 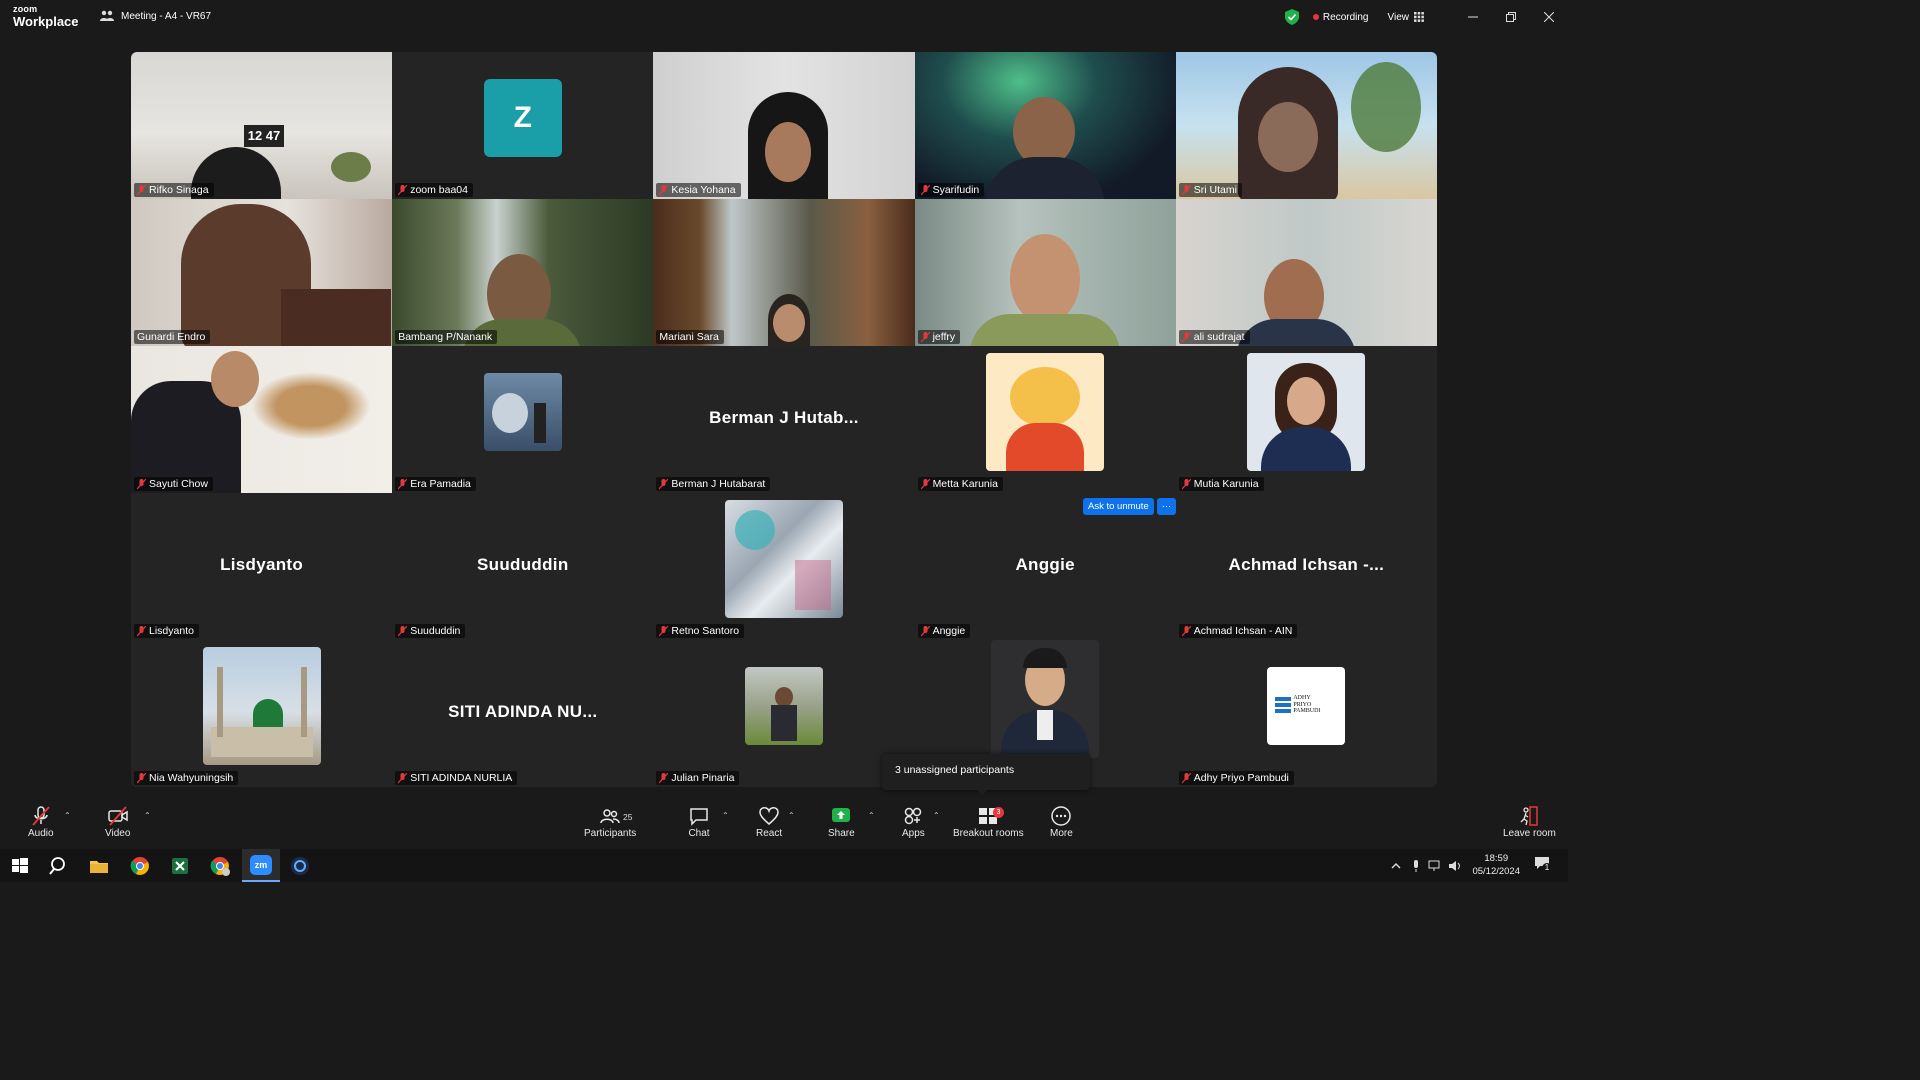 What do you see at coordinates (841, 833) in the screenshot?
I see `share-label: Share` at bounding box center [841, 833].